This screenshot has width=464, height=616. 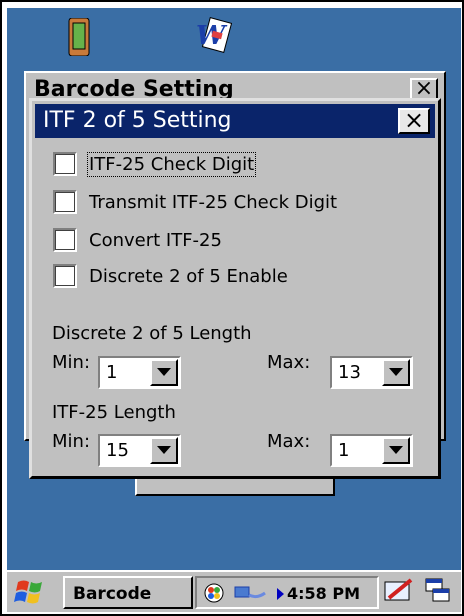 I want to click on discrete-min-select: 1, so click(x=139, y=372).